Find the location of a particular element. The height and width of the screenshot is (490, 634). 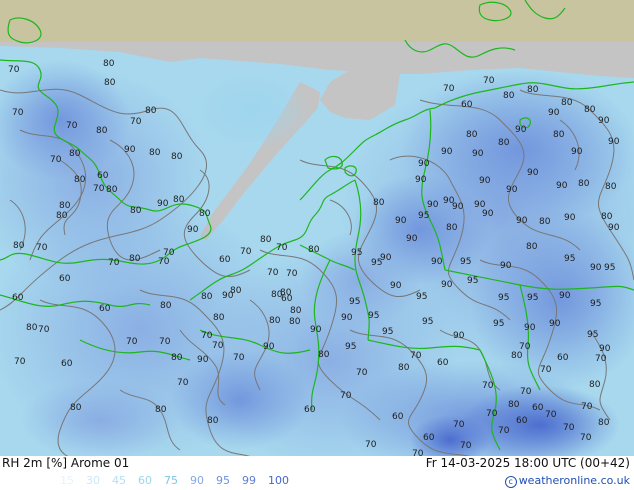

legend-values: 15 30 45 60 75 90 95 99 100 is located at coordinates (180, 480).